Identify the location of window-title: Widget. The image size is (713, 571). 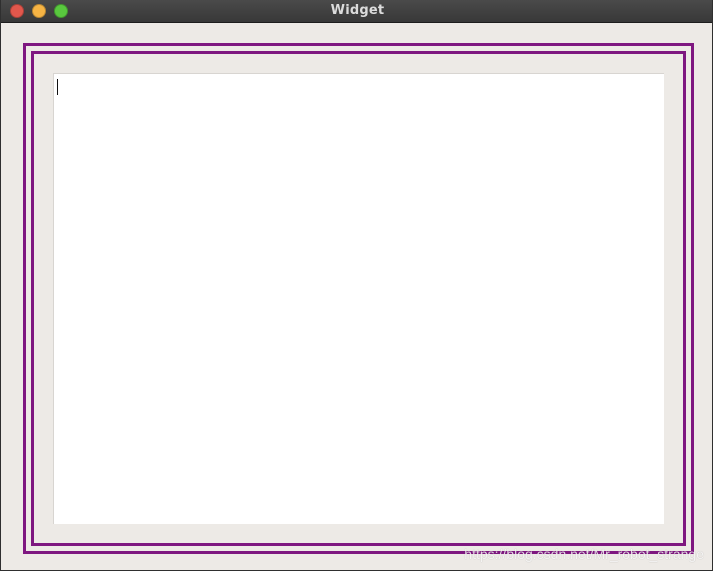
(357, 10).